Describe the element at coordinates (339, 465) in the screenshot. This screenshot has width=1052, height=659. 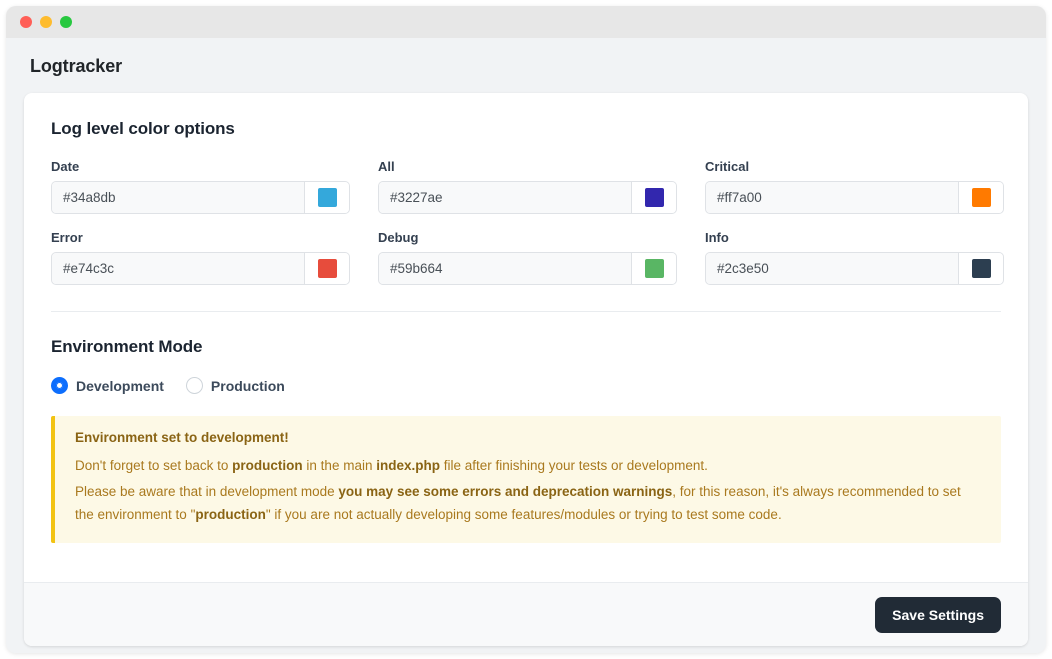
I see `alert-line-1-middle: in the main` at that location.